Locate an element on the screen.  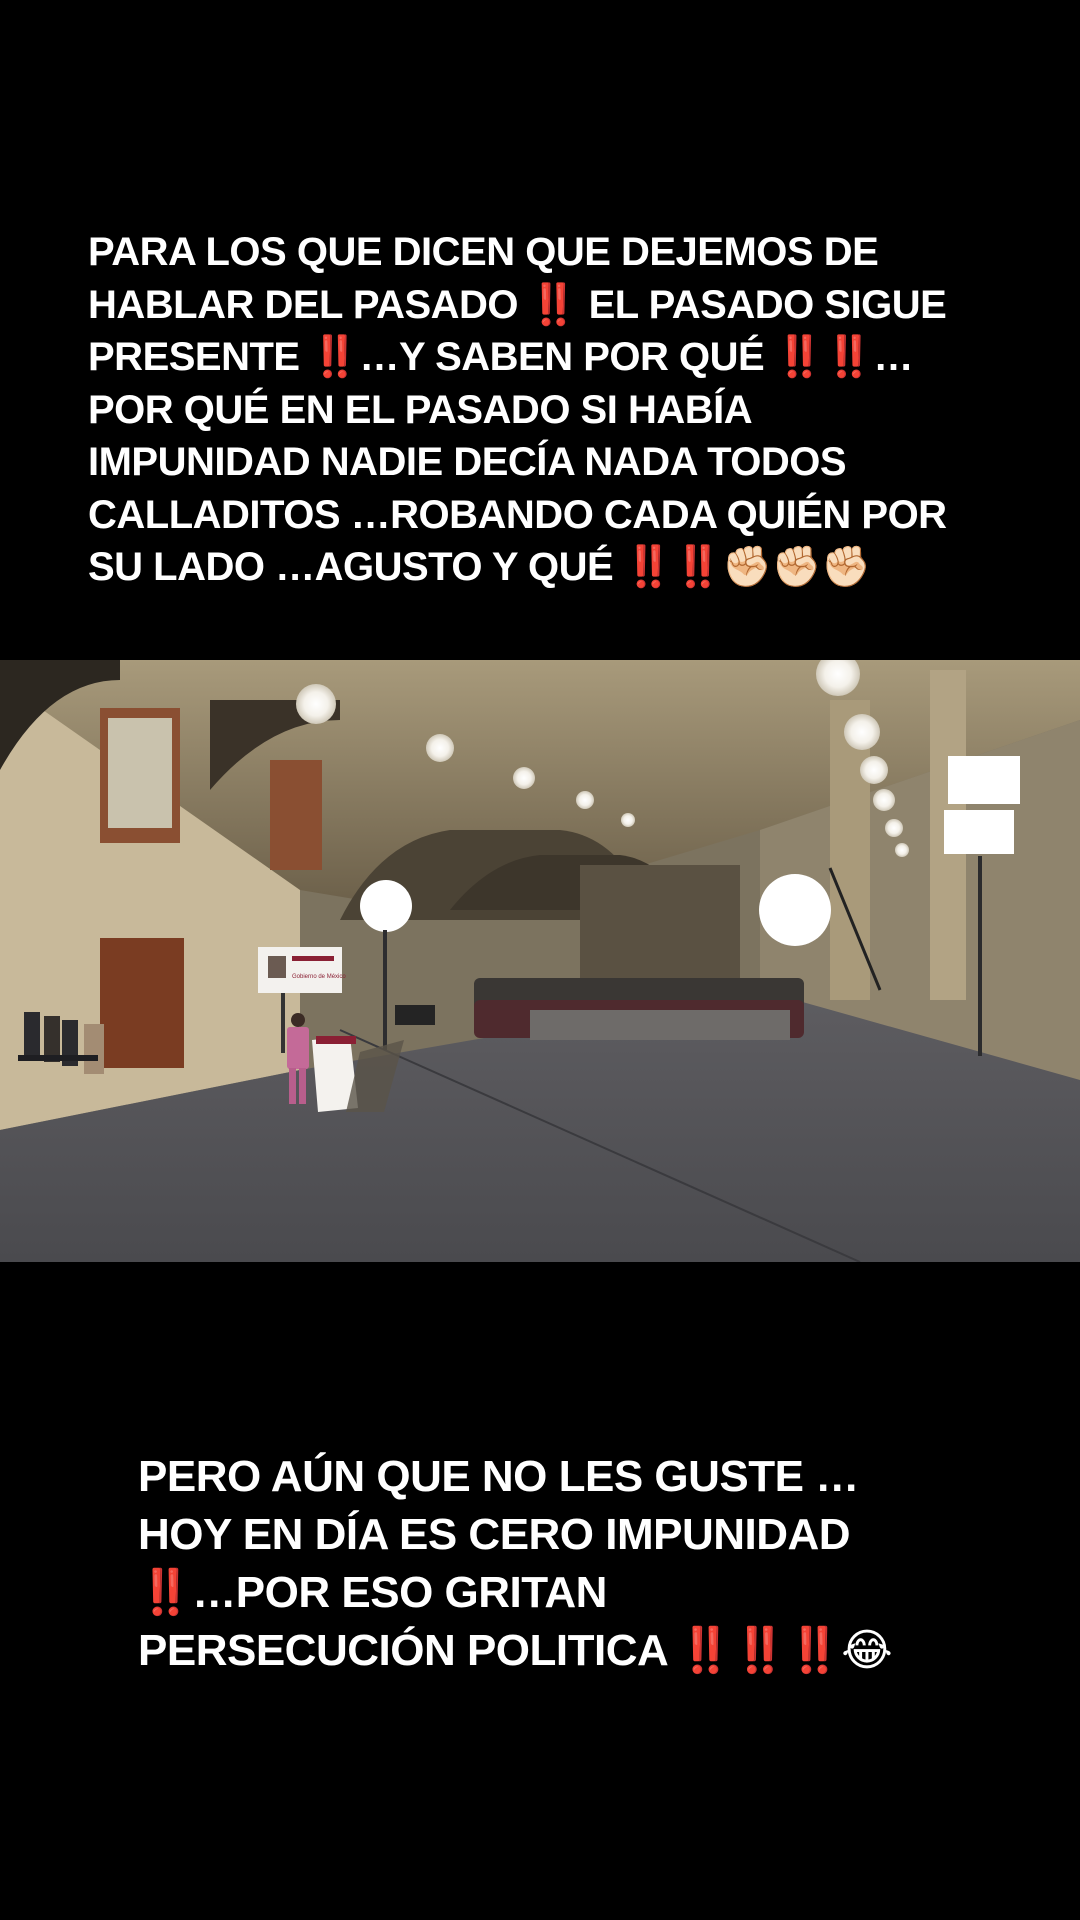
studio-light-right is located at coordinates (795, 910).